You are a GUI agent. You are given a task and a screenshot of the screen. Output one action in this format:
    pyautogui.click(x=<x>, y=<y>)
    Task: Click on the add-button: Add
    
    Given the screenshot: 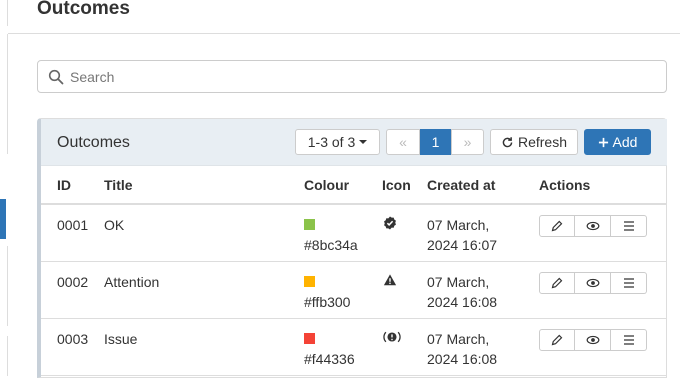 What is the action you would take?
    pyautogui.click(x=617, y=142)
    